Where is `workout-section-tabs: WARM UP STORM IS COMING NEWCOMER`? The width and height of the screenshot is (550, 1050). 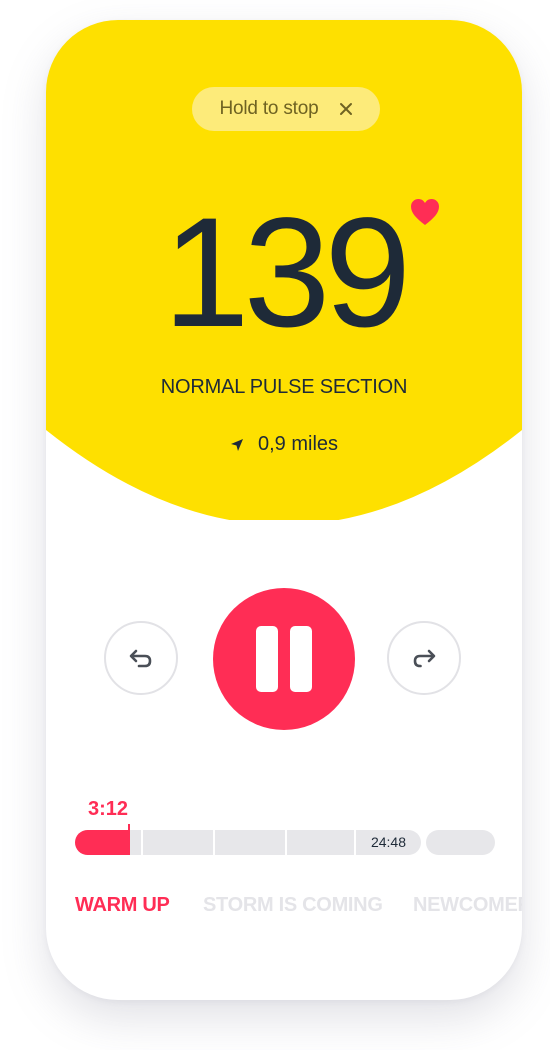 workout-section-tabs: WARM UP STORM IS COMING NEWCOMER is located at coordinates (298, 909).